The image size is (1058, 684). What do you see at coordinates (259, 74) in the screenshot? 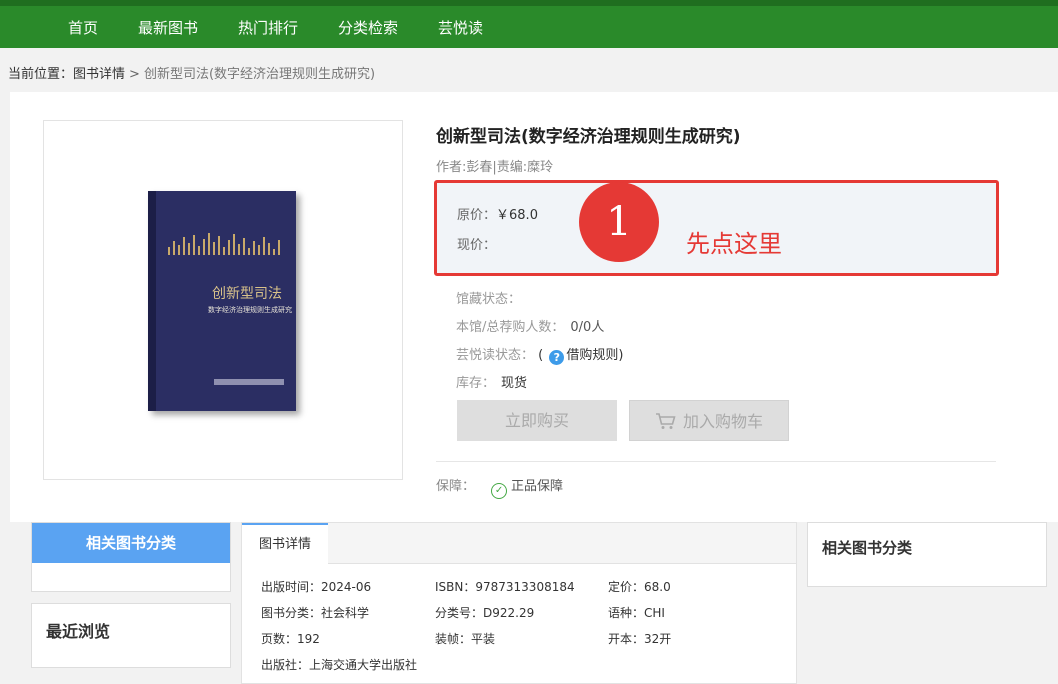
I see `breadcrumb-current: 创新型司法(数字经济治理规则生成研究)` at bounding box center [259, 74].